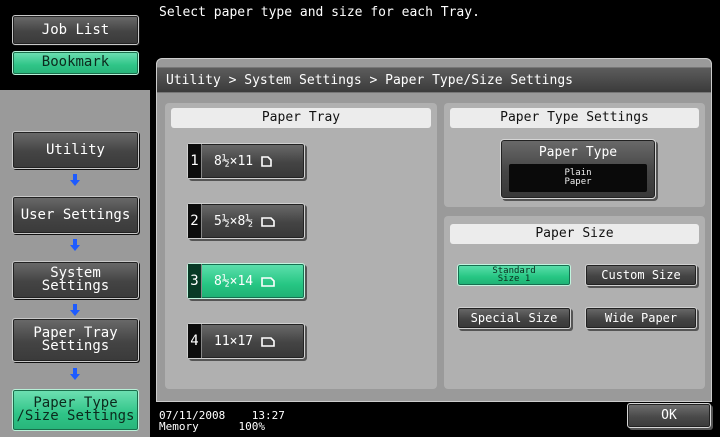 The width and height of the screenshot is (720, 437). I want to click on tray-size-label: 5½×8½, so click(234, 221).